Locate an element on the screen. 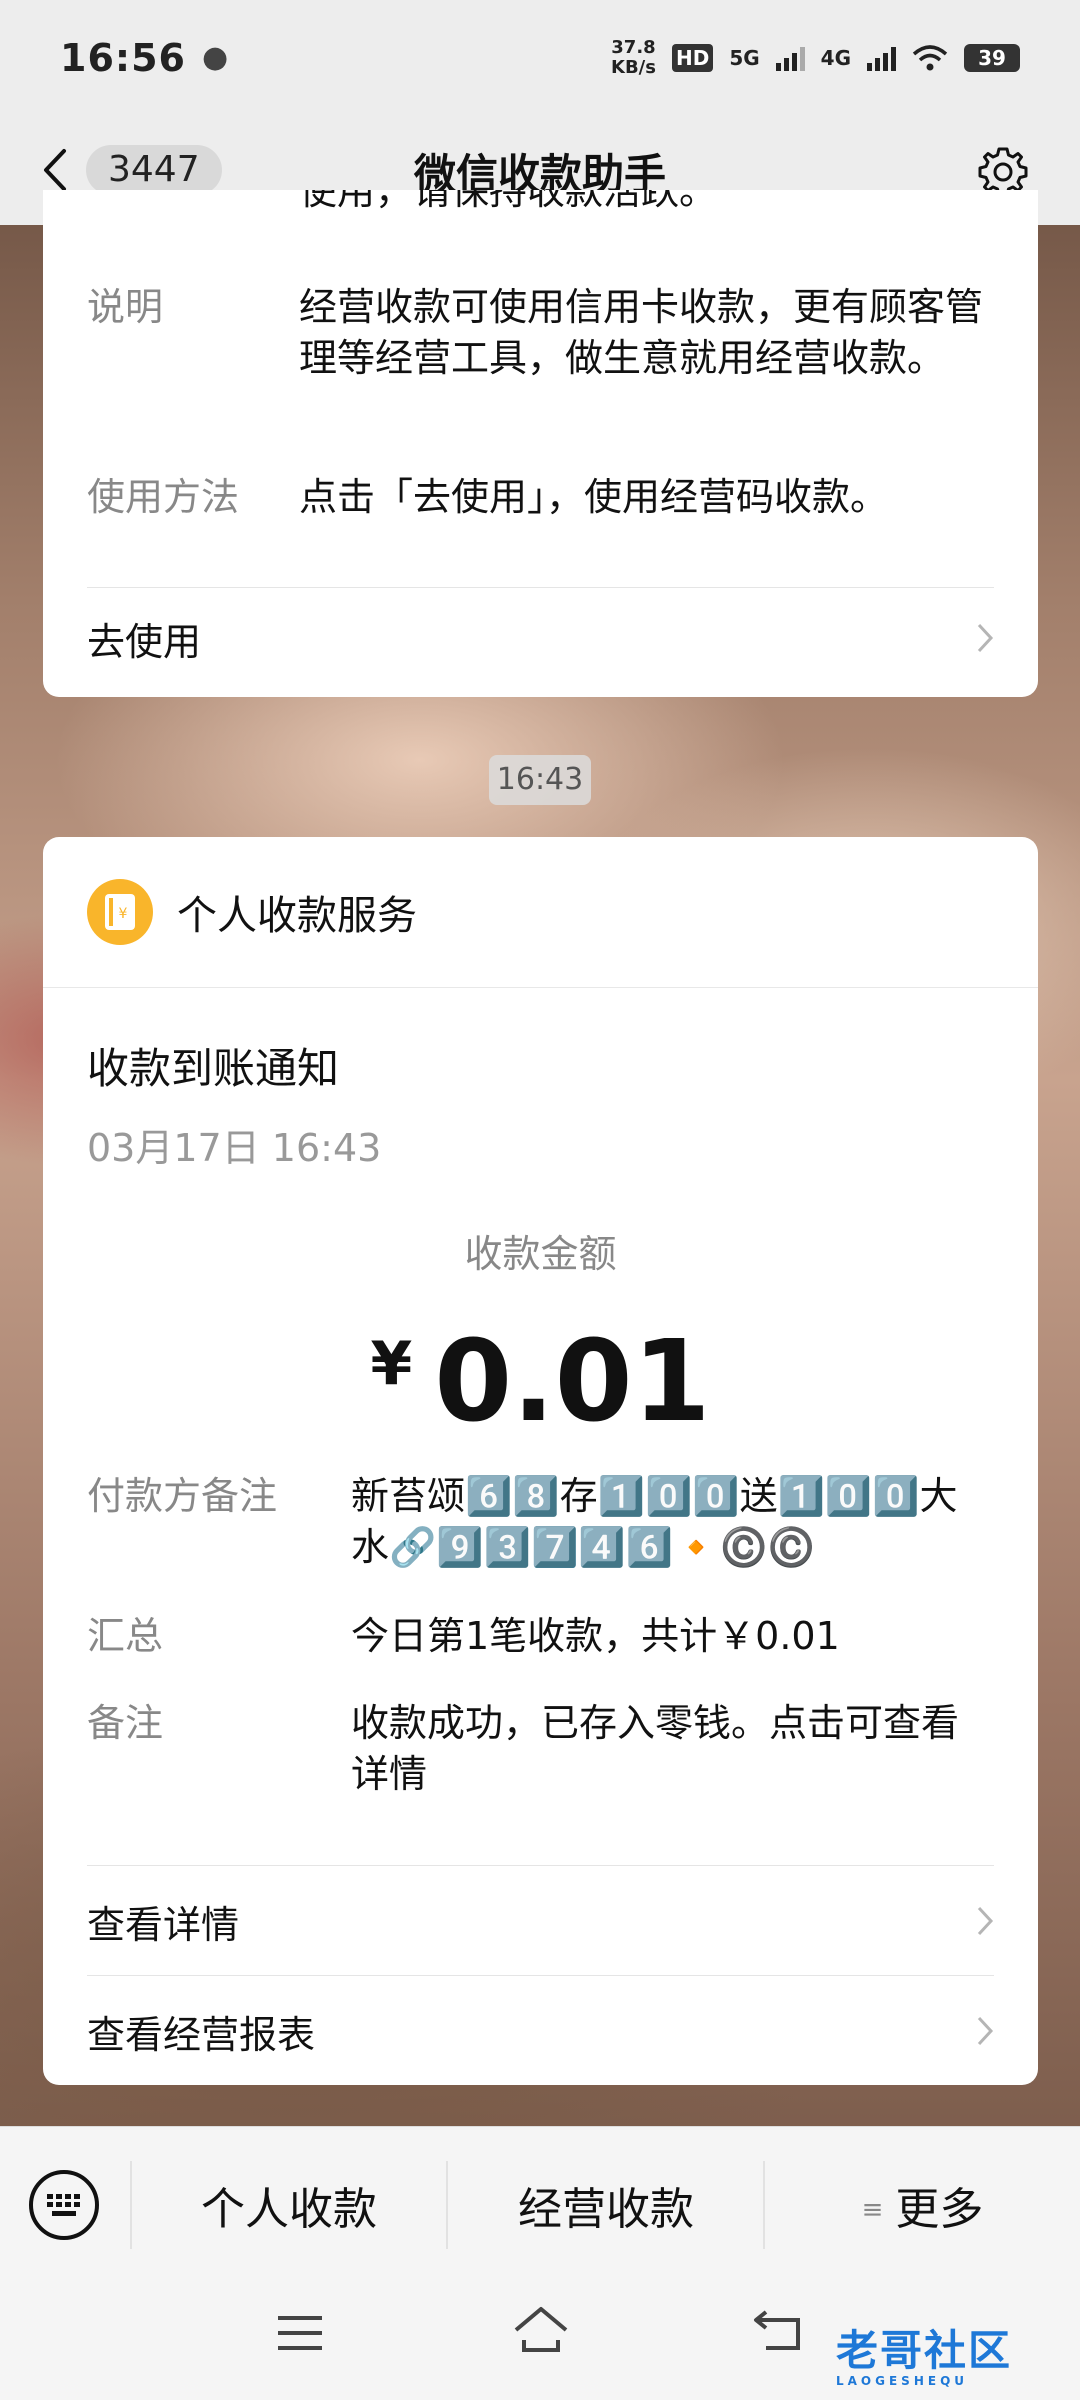 The height and width of the screenshot is (2400, 1080). menu-business-payment: 经营收款 is located at coordinates (606, 2205).